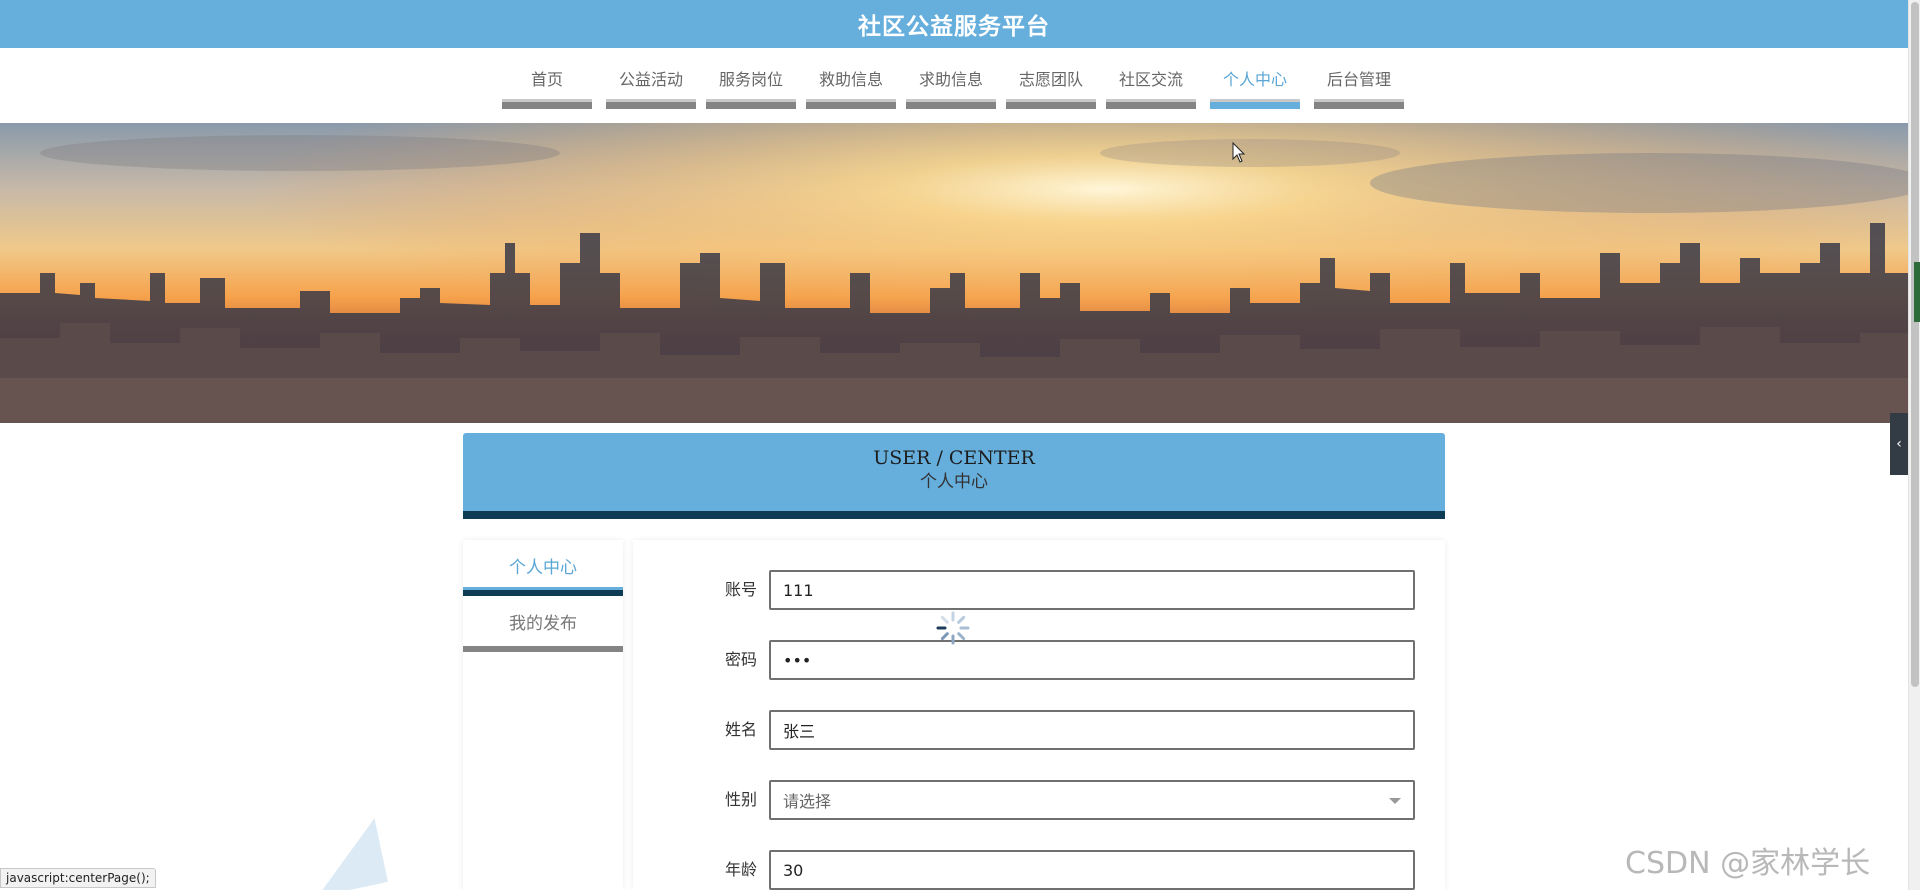 The width and height of the screenshot is (1920, 890). I want to click on form-row-name: 姓名, so click(1039, 730).